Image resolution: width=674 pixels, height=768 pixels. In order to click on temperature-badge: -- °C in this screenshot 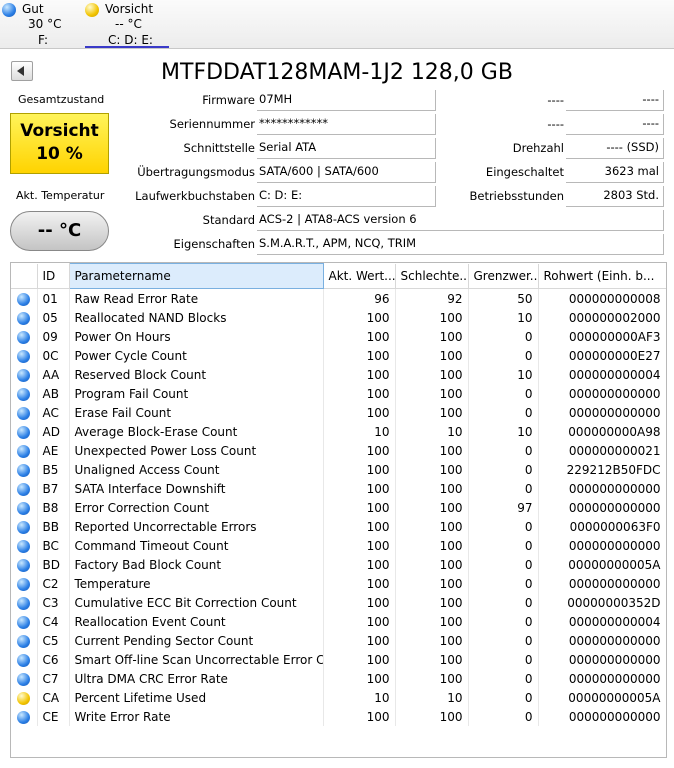, I will do `click(59, 231)`.